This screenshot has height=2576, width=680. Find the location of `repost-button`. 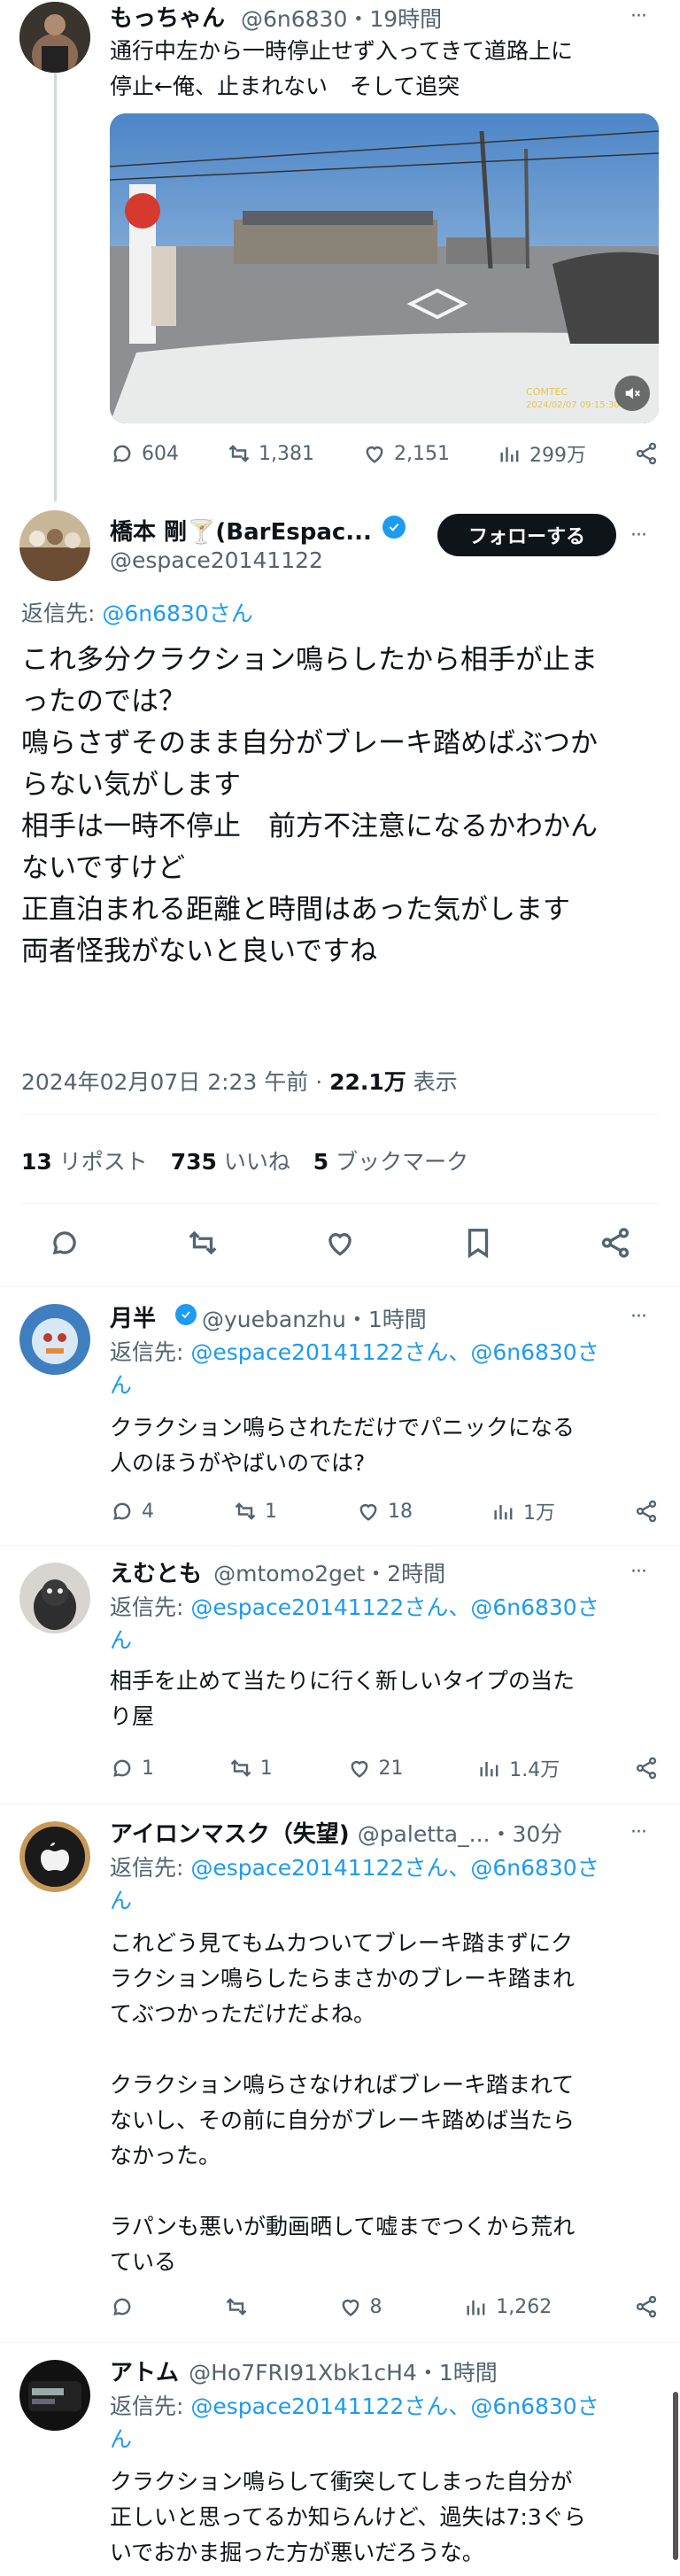

repost-button is located at coordinates (240, 2306).